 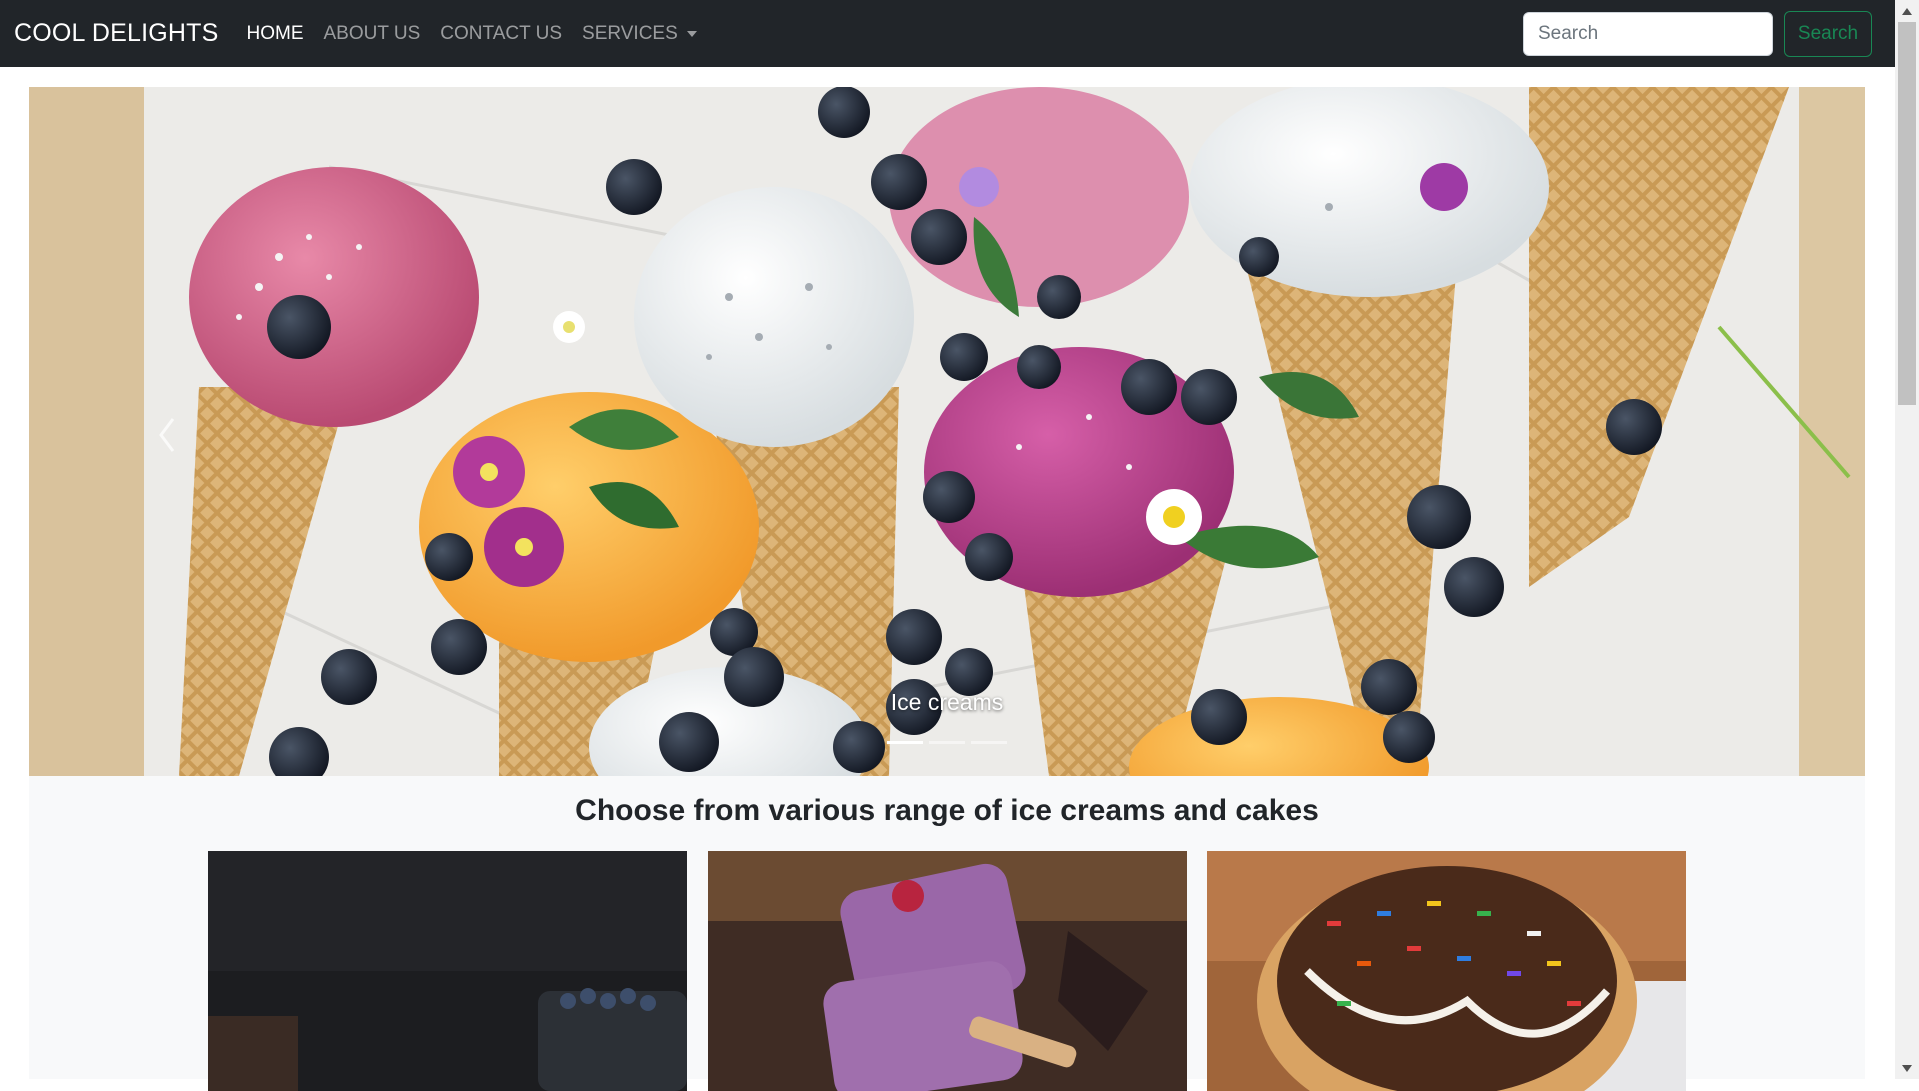 What do you see at coordinates (501, 34) in the screenshot?
I see `nav-contact-us: CONTACT US` at bounding box center [501, 34].